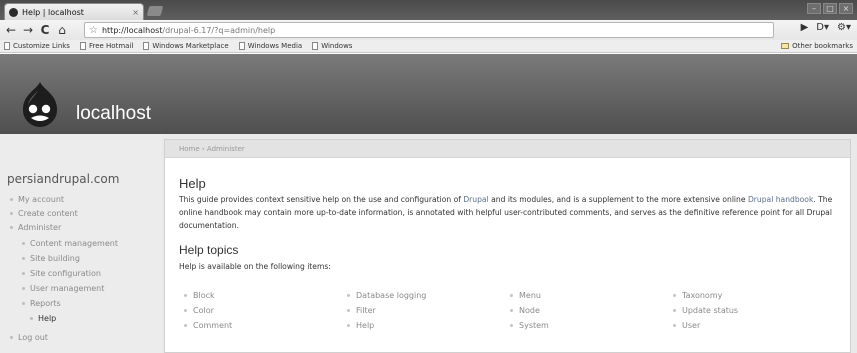  I want to click on close-window-button: ×, so click(846, 8).